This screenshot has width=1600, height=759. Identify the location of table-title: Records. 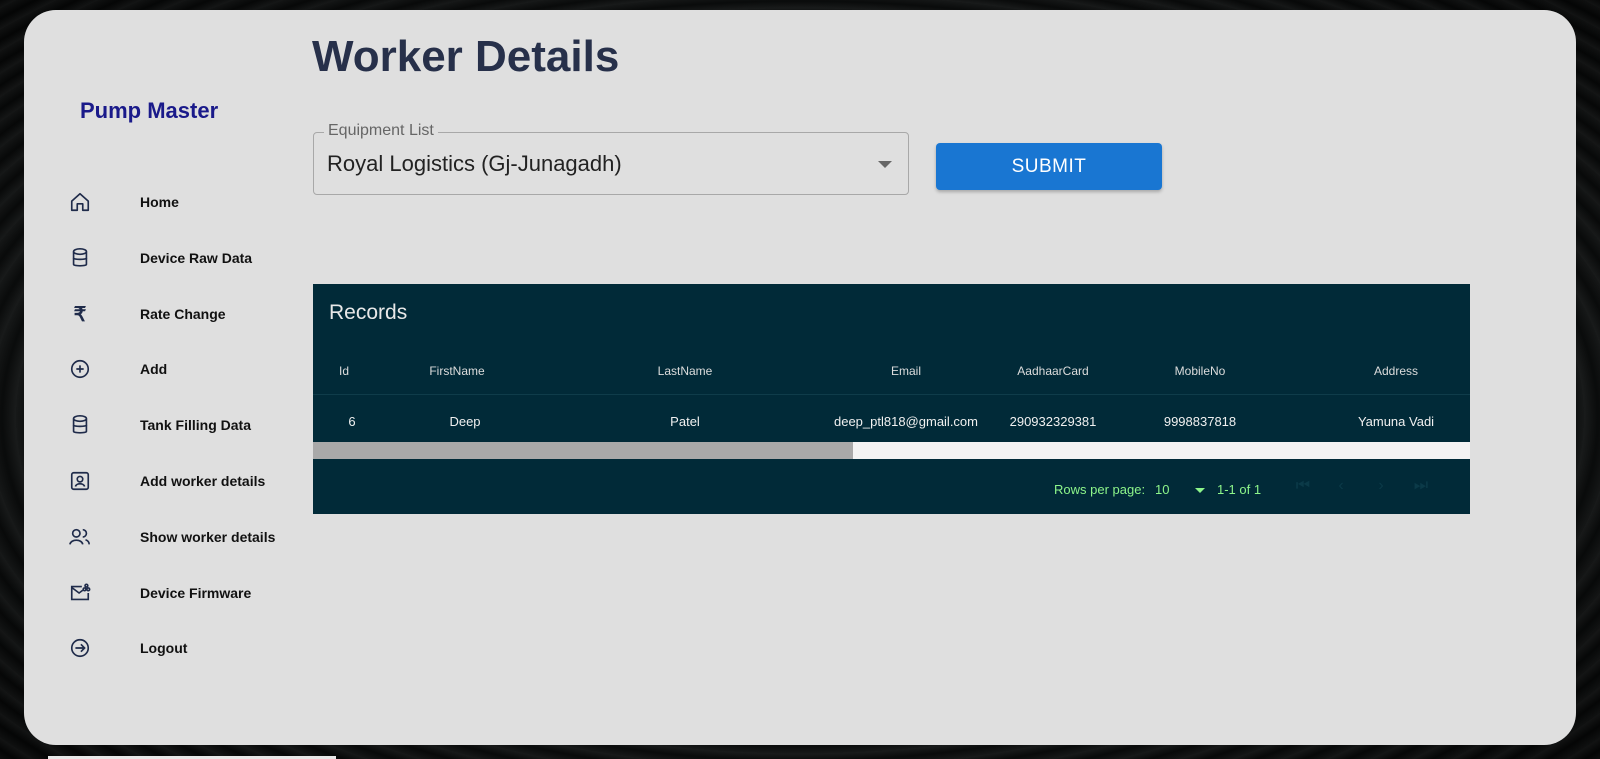
(368, 312).